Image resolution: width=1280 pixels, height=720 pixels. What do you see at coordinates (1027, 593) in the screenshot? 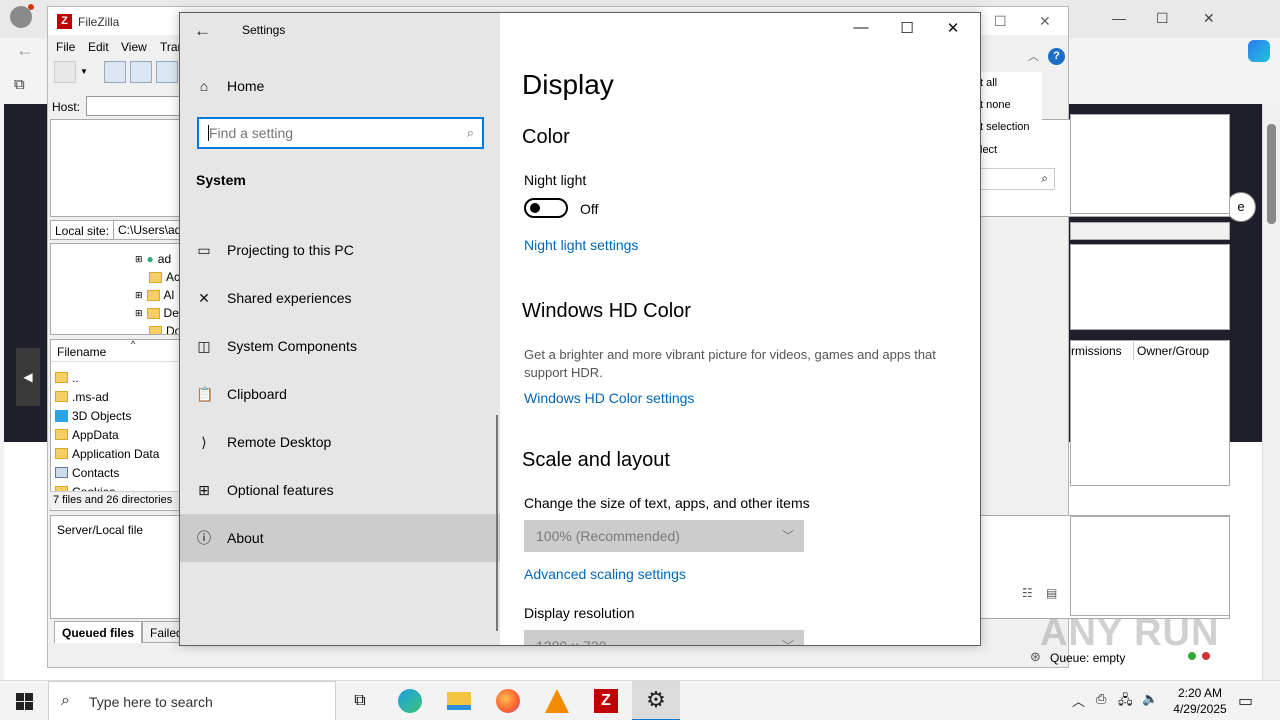
I see `list-view-icon: ☷` at bounding box center [1027, 593].